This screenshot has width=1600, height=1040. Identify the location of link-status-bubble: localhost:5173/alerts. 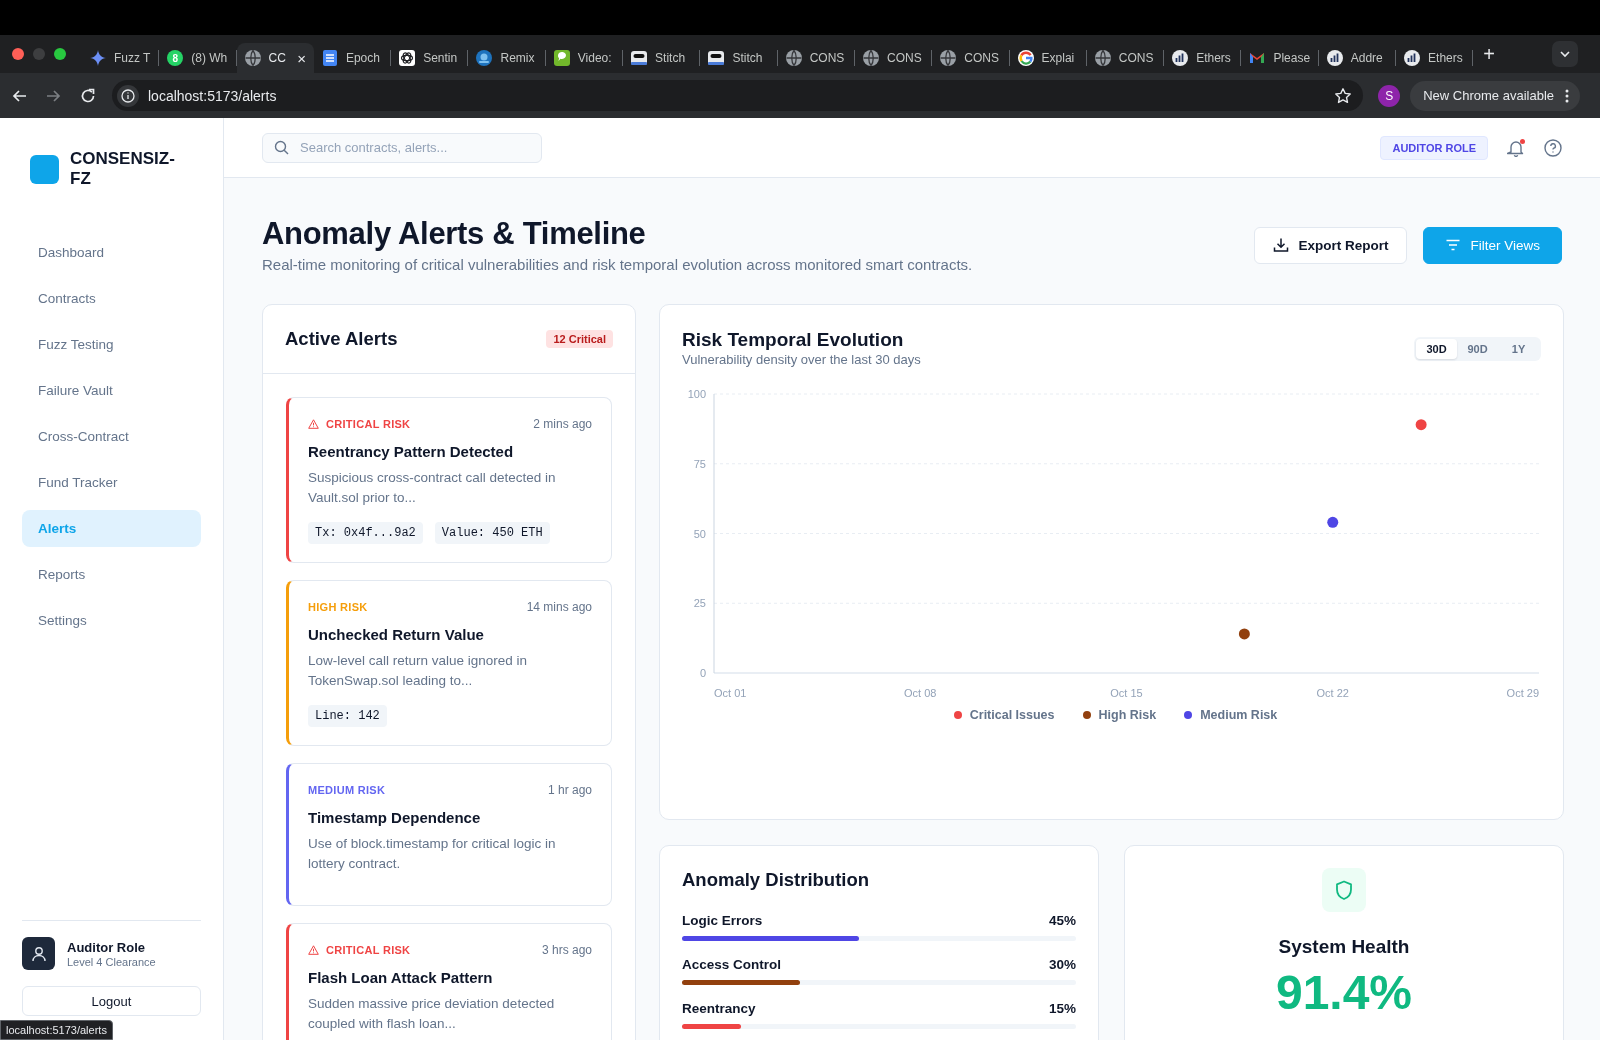
(56, 1030).